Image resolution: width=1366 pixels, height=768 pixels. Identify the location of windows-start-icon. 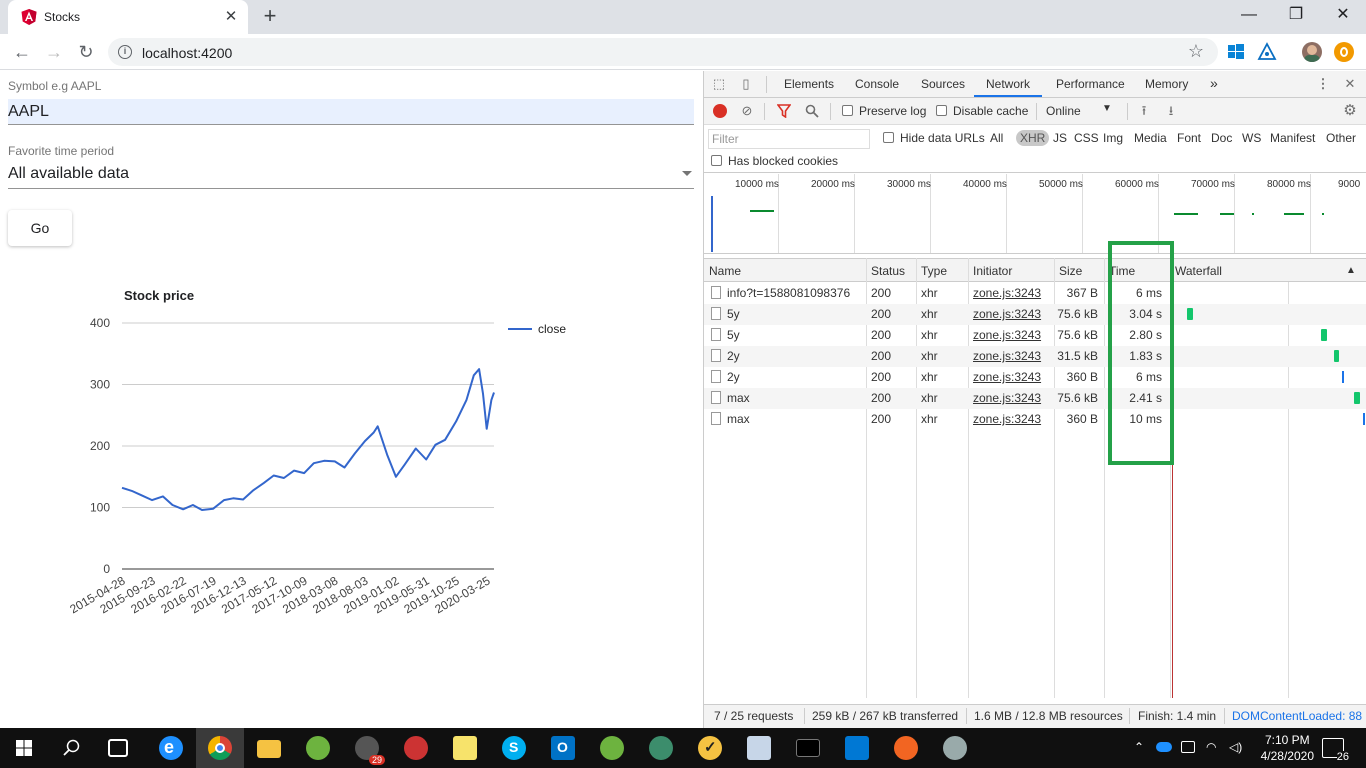
(24, 748).